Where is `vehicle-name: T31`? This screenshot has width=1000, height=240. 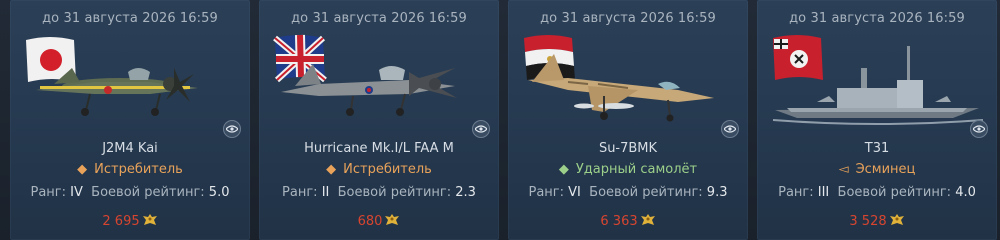 vehicle-name: T31 is located at coordinates (877, 148).